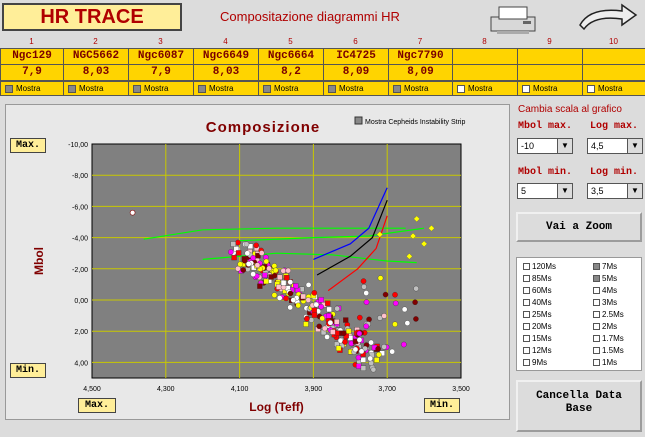 Image resolution: width=645 pixels, height=437 pixels. I want to click on mass-label: 40Ms, so click(542, 302).